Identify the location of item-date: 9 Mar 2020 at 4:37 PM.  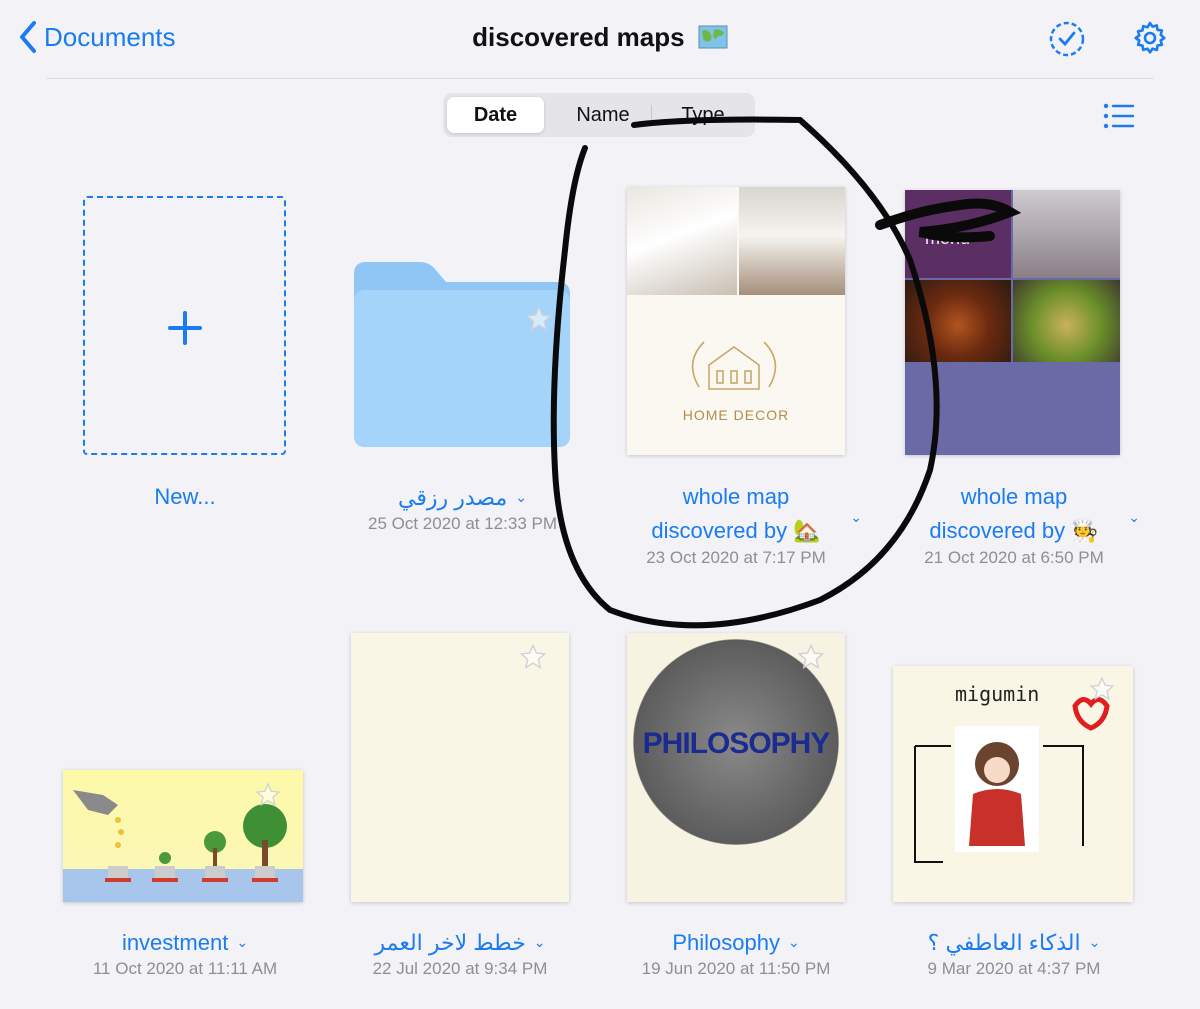
(1014, 968).